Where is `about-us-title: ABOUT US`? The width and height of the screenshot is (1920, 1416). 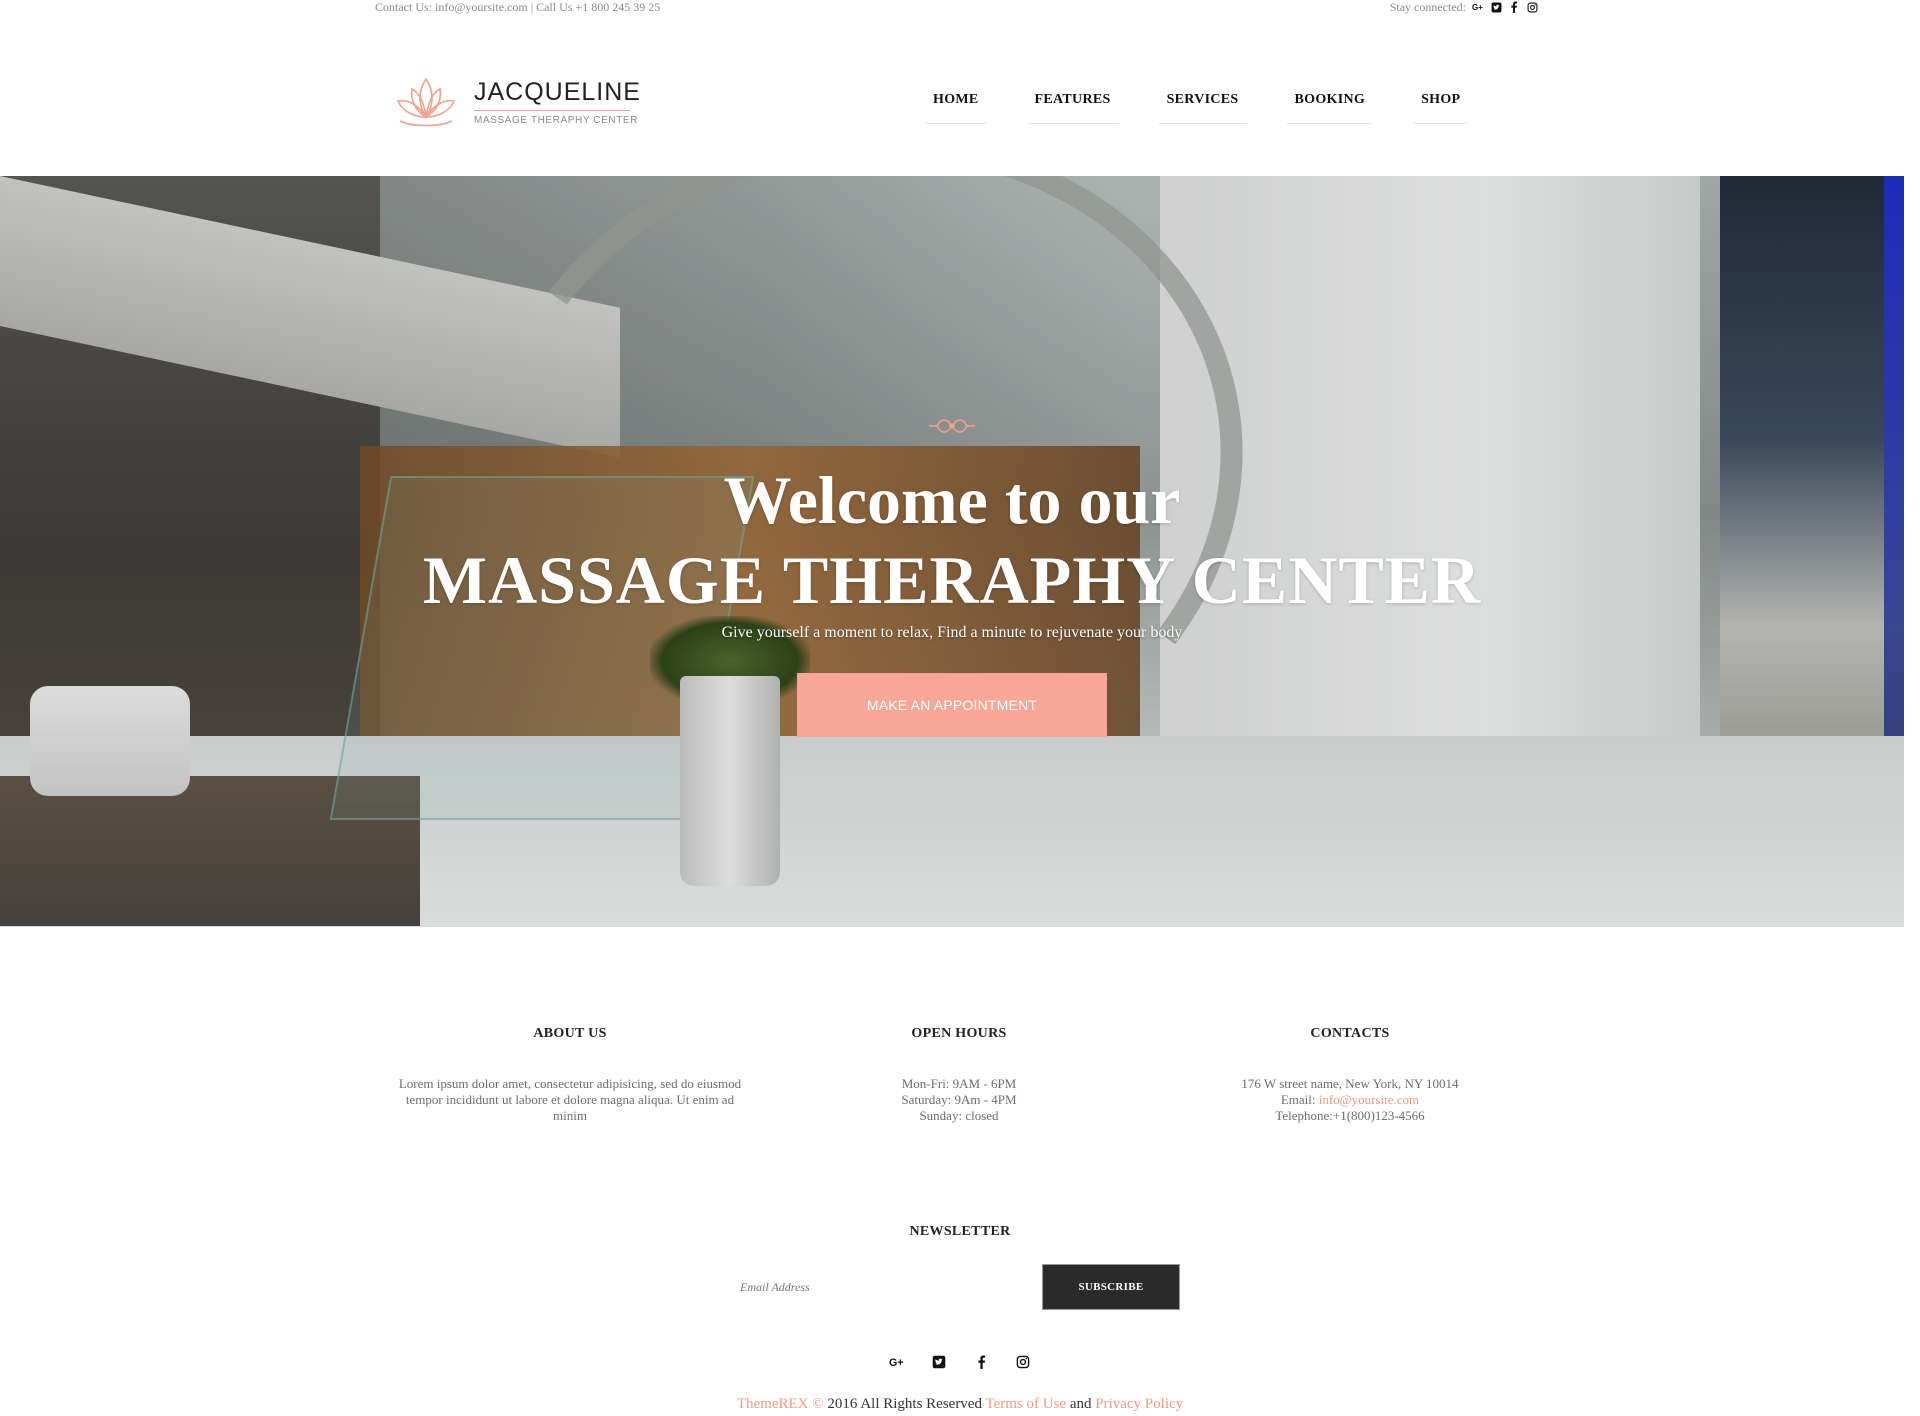
about-us-title: ABOUT US is located at coordinates (570, 1033).